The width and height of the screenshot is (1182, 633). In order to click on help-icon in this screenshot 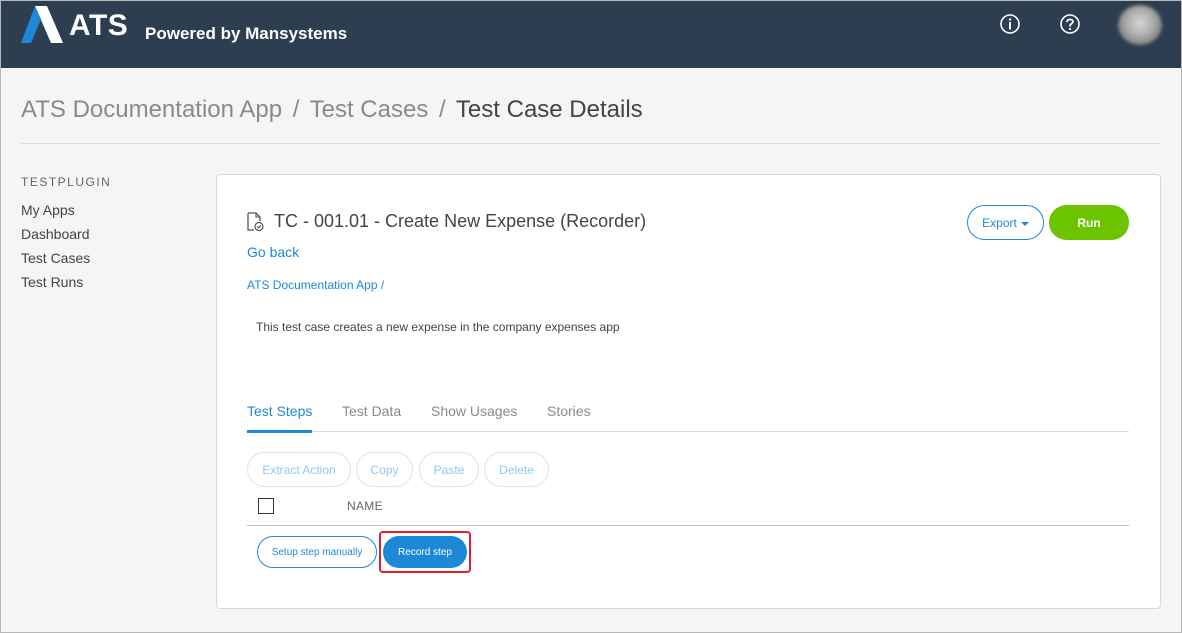, I will do `click(1070, 24)`.